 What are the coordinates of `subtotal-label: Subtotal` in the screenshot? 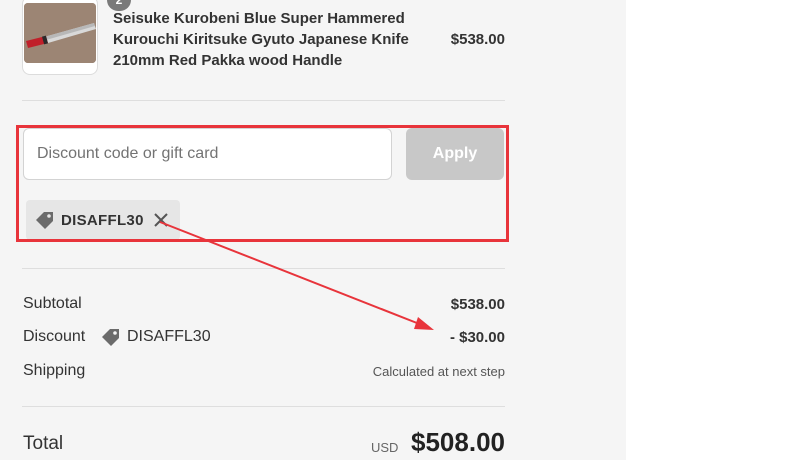 It's located at (52, 303).